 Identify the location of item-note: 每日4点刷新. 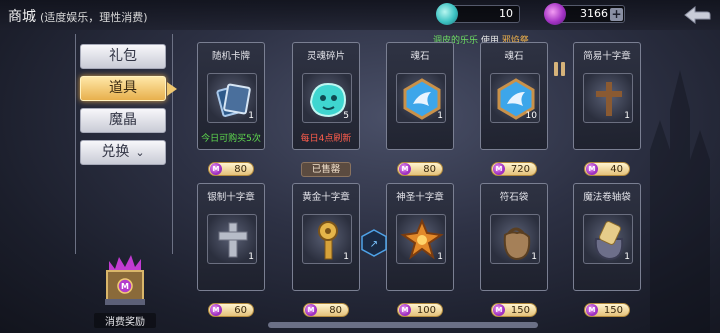
(326, 139).